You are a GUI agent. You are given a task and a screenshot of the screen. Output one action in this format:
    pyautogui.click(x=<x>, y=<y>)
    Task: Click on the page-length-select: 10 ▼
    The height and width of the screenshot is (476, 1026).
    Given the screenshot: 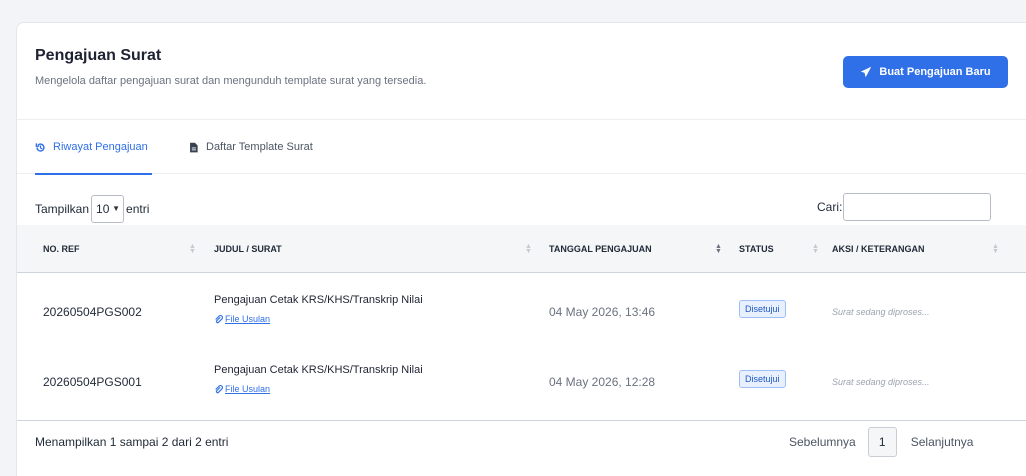 What is the action you would take?
    pyautogui.click(x=108, y=209)
    